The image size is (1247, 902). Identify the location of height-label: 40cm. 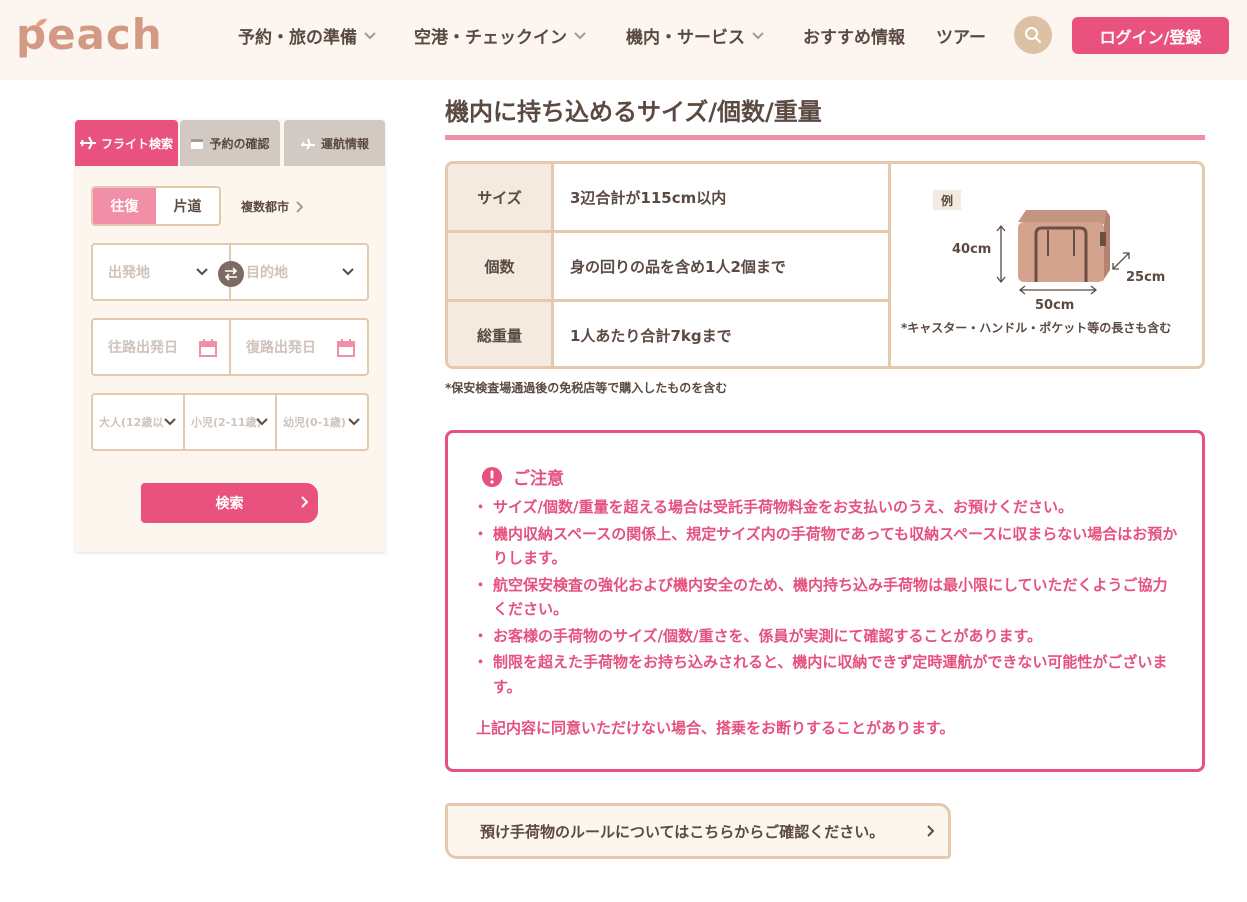
(972, 249).